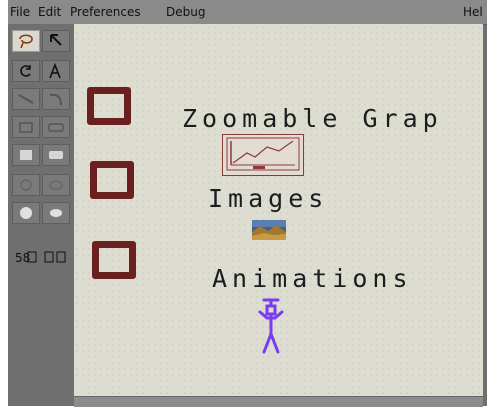 The width and height of the screenshot is (489, 411). What do you see at coordinates (312, 118) in the screenshot?
I see `zoomable-graphics-label: Zoomable Grap` at bounding box center [312, 118].